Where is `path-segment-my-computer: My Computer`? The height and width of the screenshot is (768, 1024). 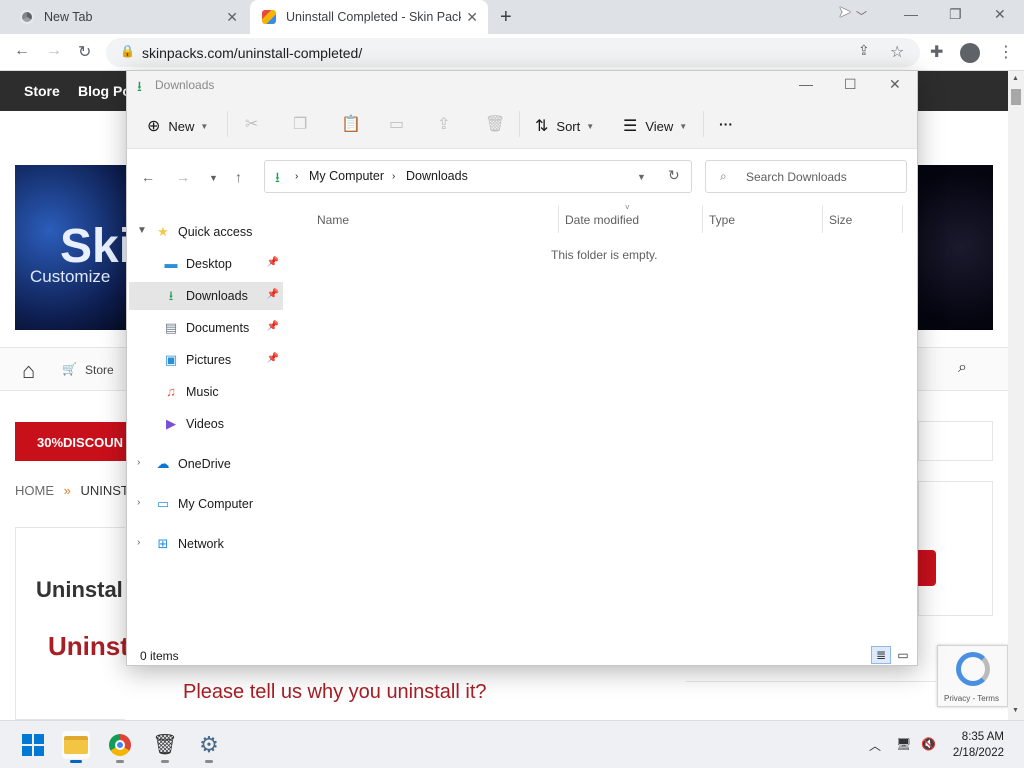 path-segment-my-computer: My Computer is located at coordinates (346, 176).